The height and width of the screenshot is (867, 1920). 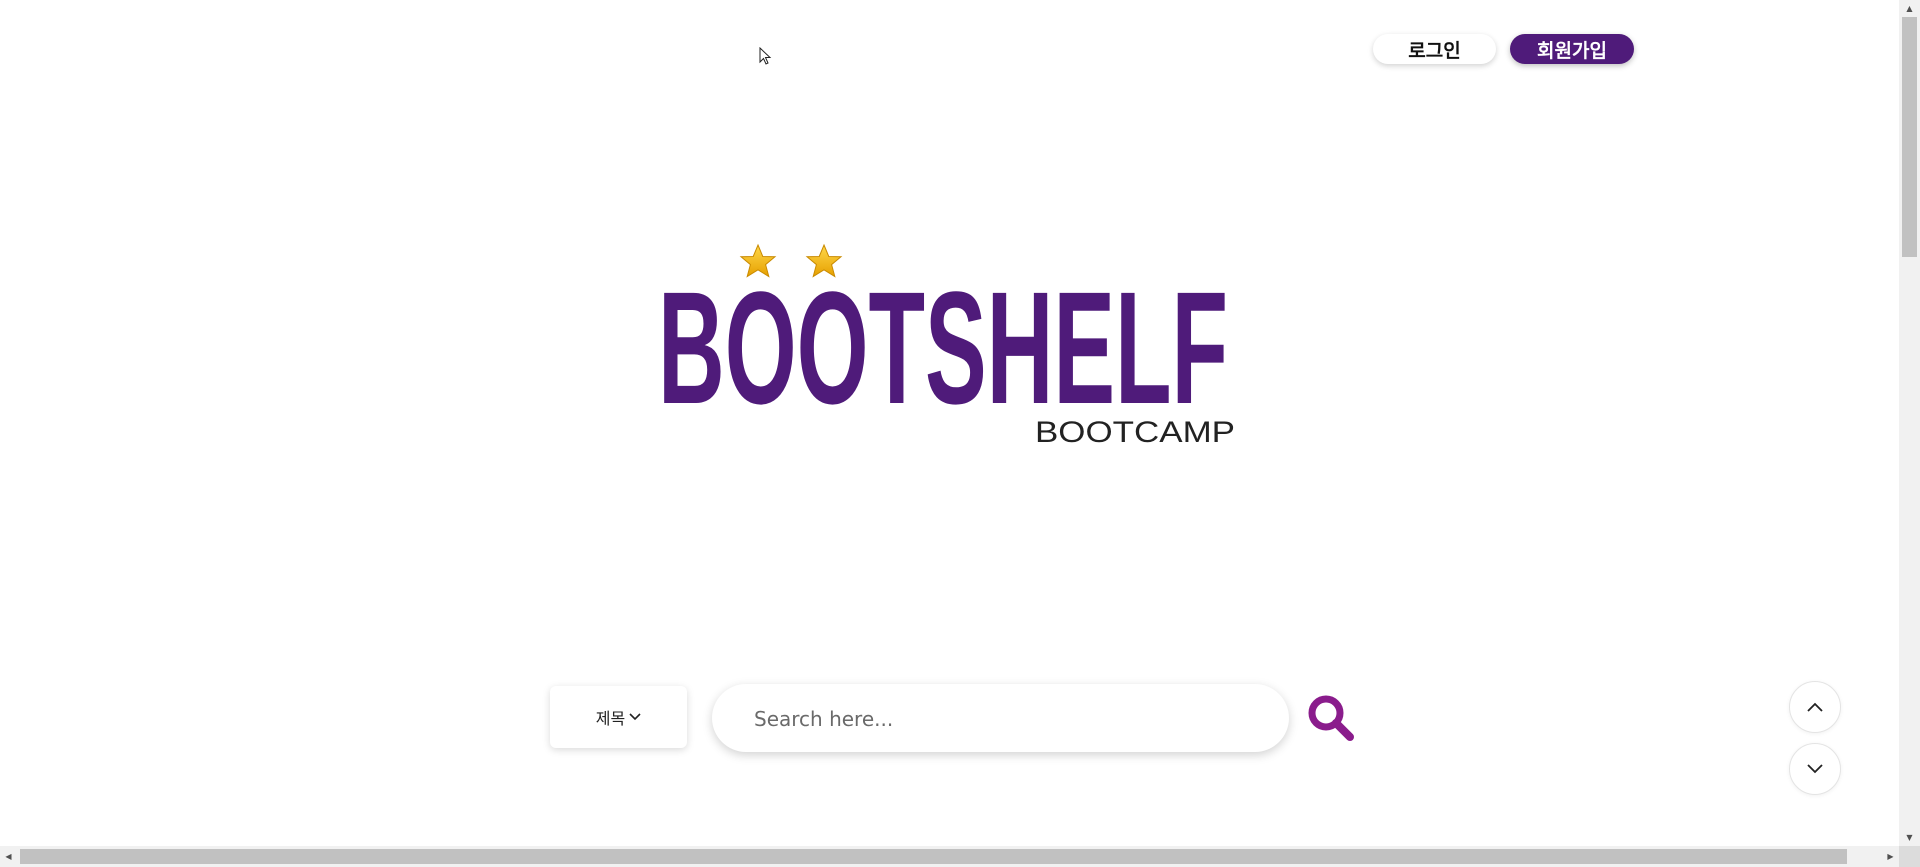 What do you see at coordinates (610, 718) in the screenshot?
I see `search-type-label: 제목` at bounding box center [610, 718].